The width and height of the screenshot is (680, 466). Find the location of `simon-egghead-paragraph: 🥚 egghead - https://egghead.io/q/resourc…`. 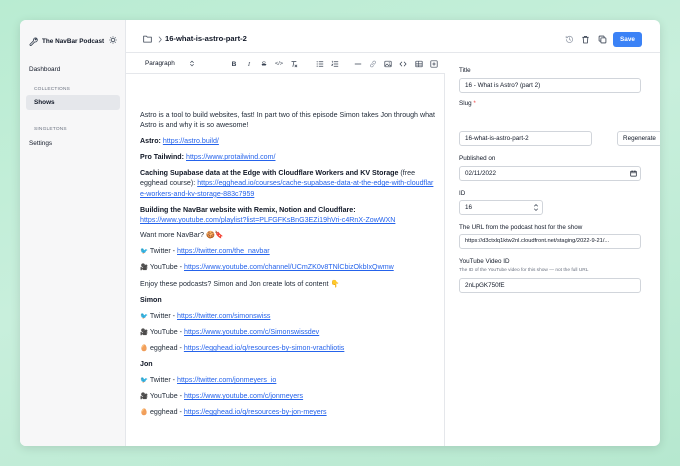

simon-egghead-paragraph: 🥚 egghead - https://egghead.io/q/resourc… is located at coordinates (288, 348).